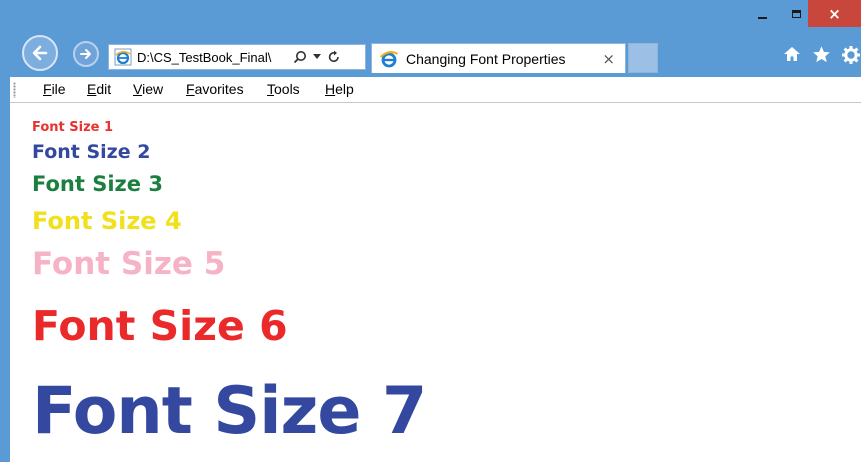  What do you see at coordinates (435, 90) in the screenshot?
I see `menu-bar: File Edit View Favorites Tools Help` at bounding box center [435, 90].